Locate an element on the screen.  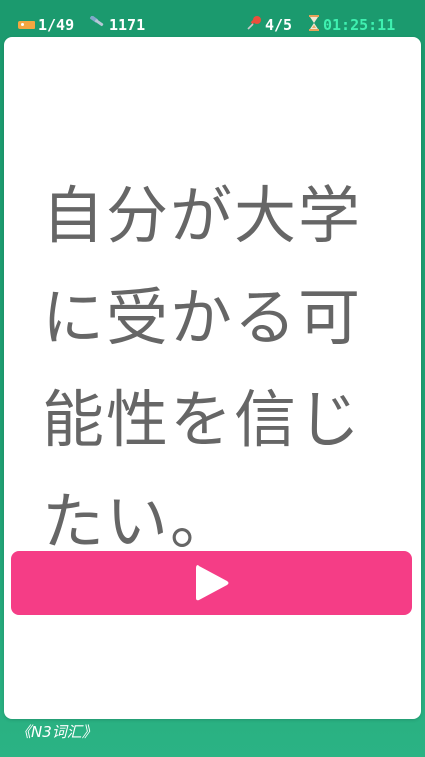
play-icon is located at coordinates (211, 583).